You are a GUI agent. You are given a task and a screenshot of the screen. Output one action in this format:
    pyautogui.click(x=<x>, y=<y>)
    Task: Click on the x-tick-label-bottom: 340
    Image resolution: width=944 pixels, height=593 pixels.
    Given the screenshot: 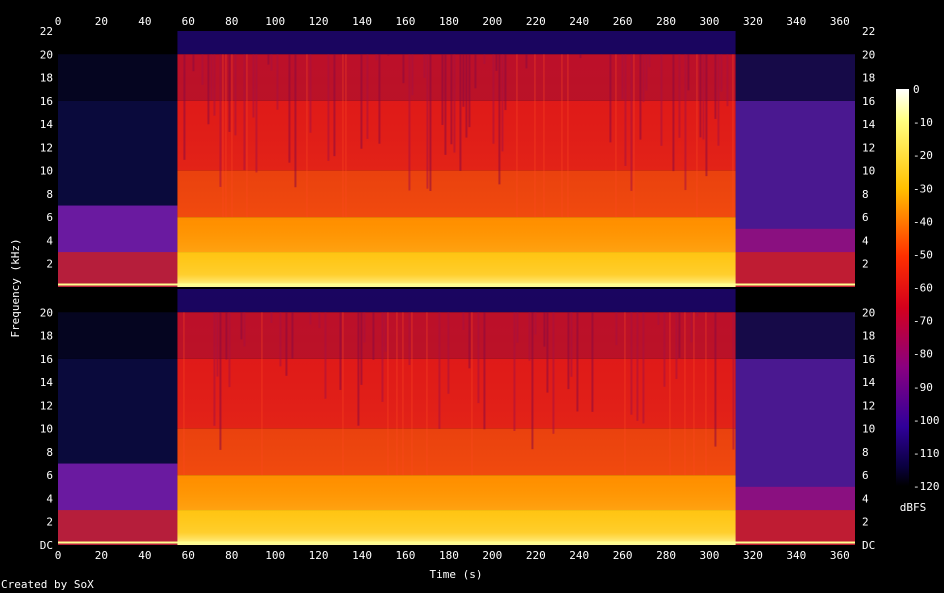 What is the action you would take?
    pyautogui.click(x=796, y=555)
    